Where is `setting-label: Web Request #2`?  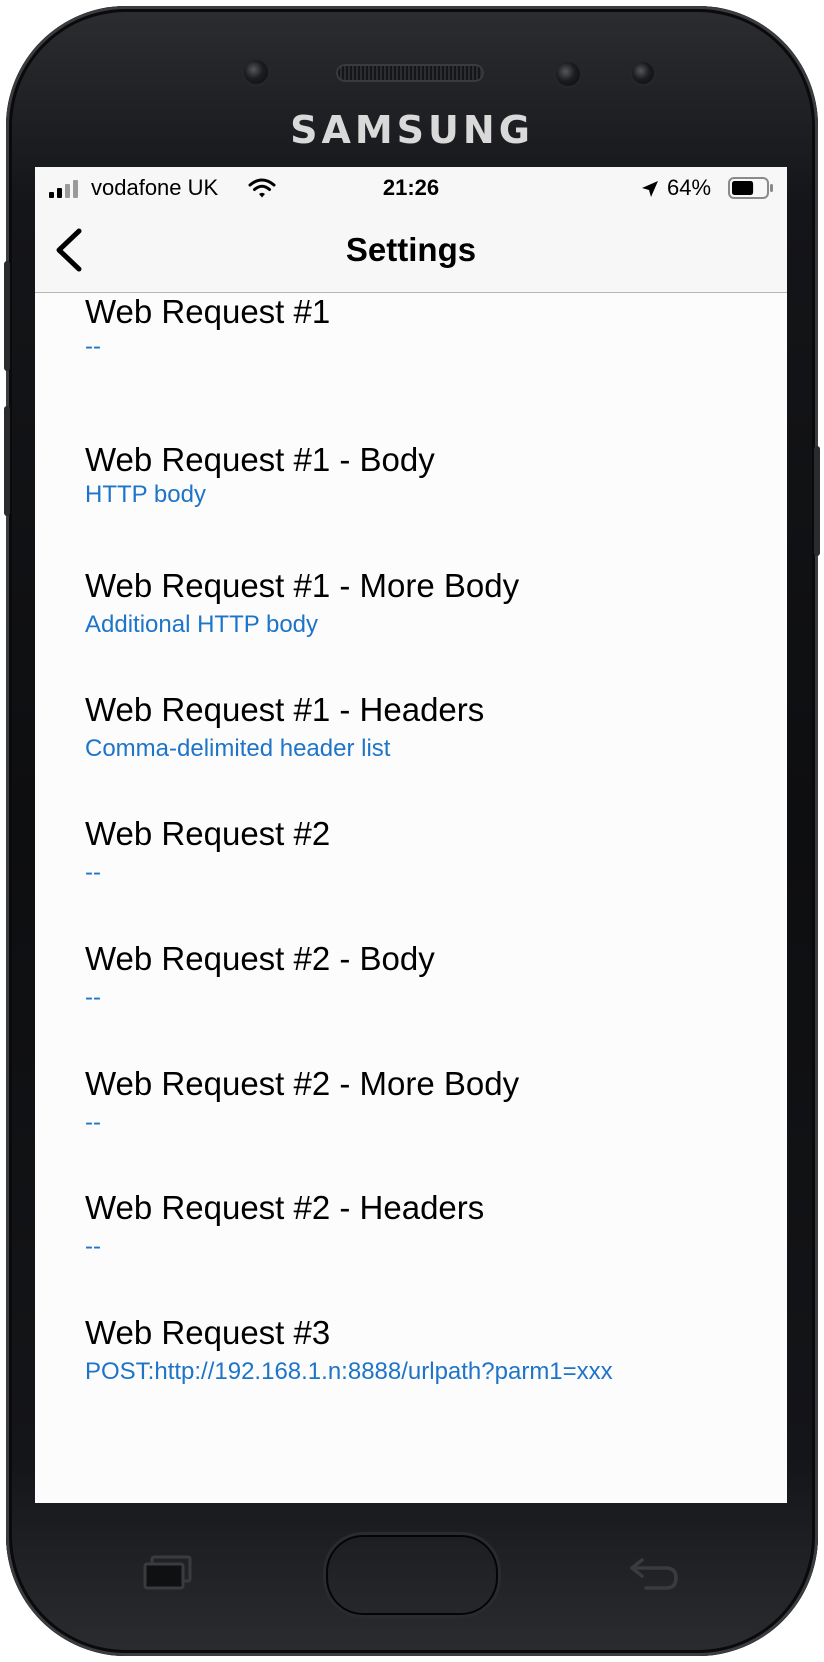 setting-label: Web Request #2 is located at coordinates (208, 833).